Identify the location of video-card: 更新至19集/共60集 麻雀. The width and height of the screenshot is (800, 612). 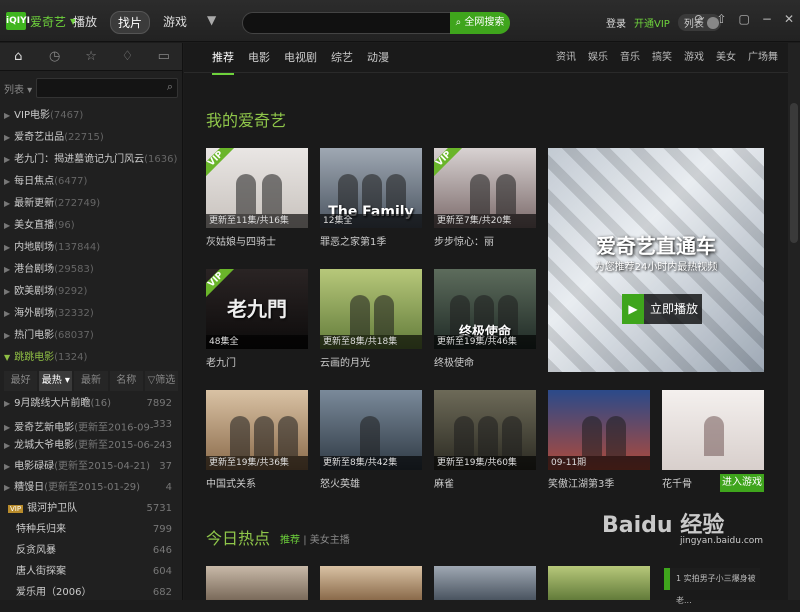
(485, 440).